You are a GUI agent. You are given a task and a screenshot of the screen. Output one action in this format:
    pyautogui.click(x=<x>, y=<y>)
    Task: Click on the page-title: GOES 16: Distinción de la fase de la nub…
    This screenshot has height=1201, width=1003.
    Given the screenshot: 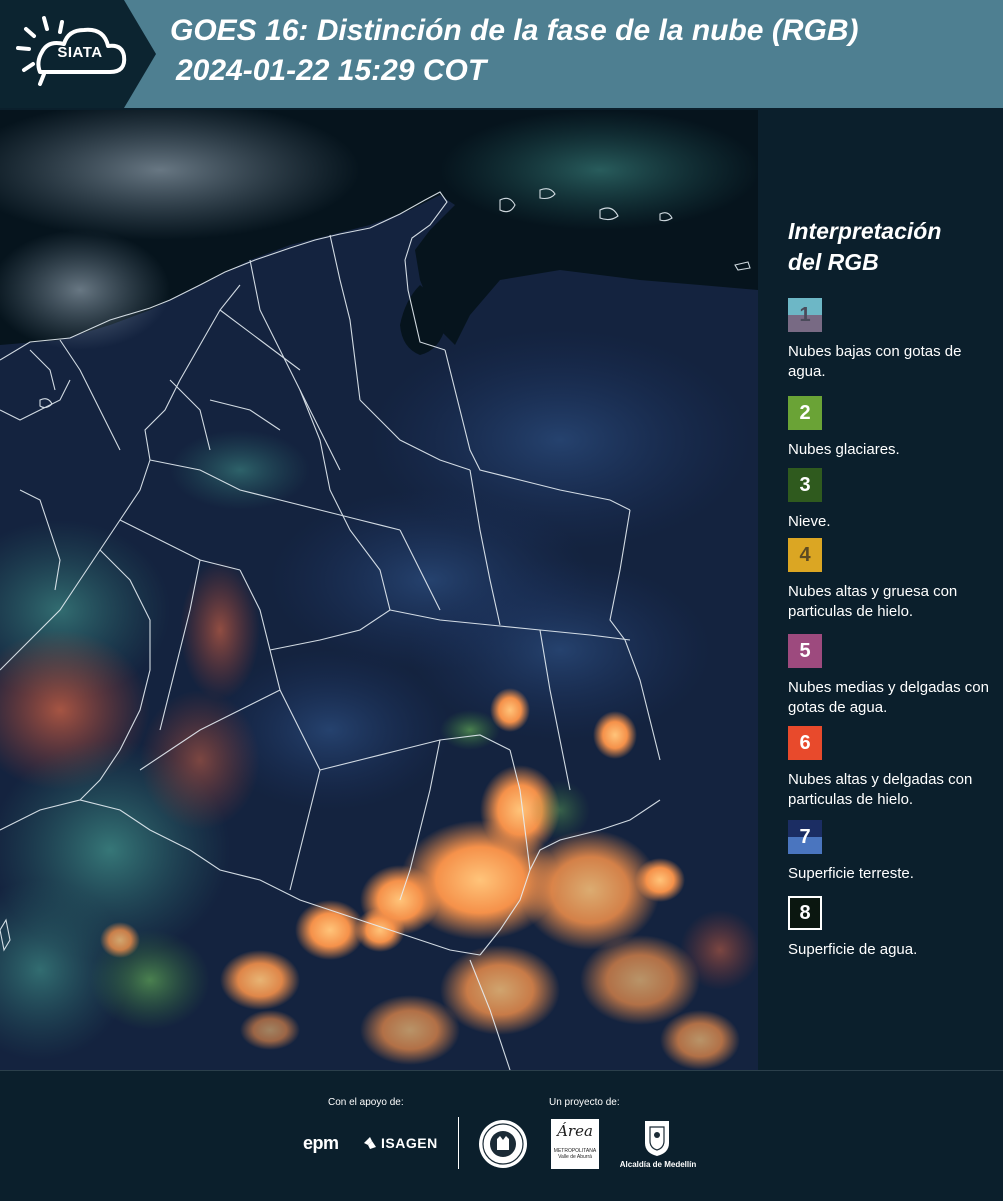 What is the action you would take?
    pyautogui.click(x=514, y=30)
    